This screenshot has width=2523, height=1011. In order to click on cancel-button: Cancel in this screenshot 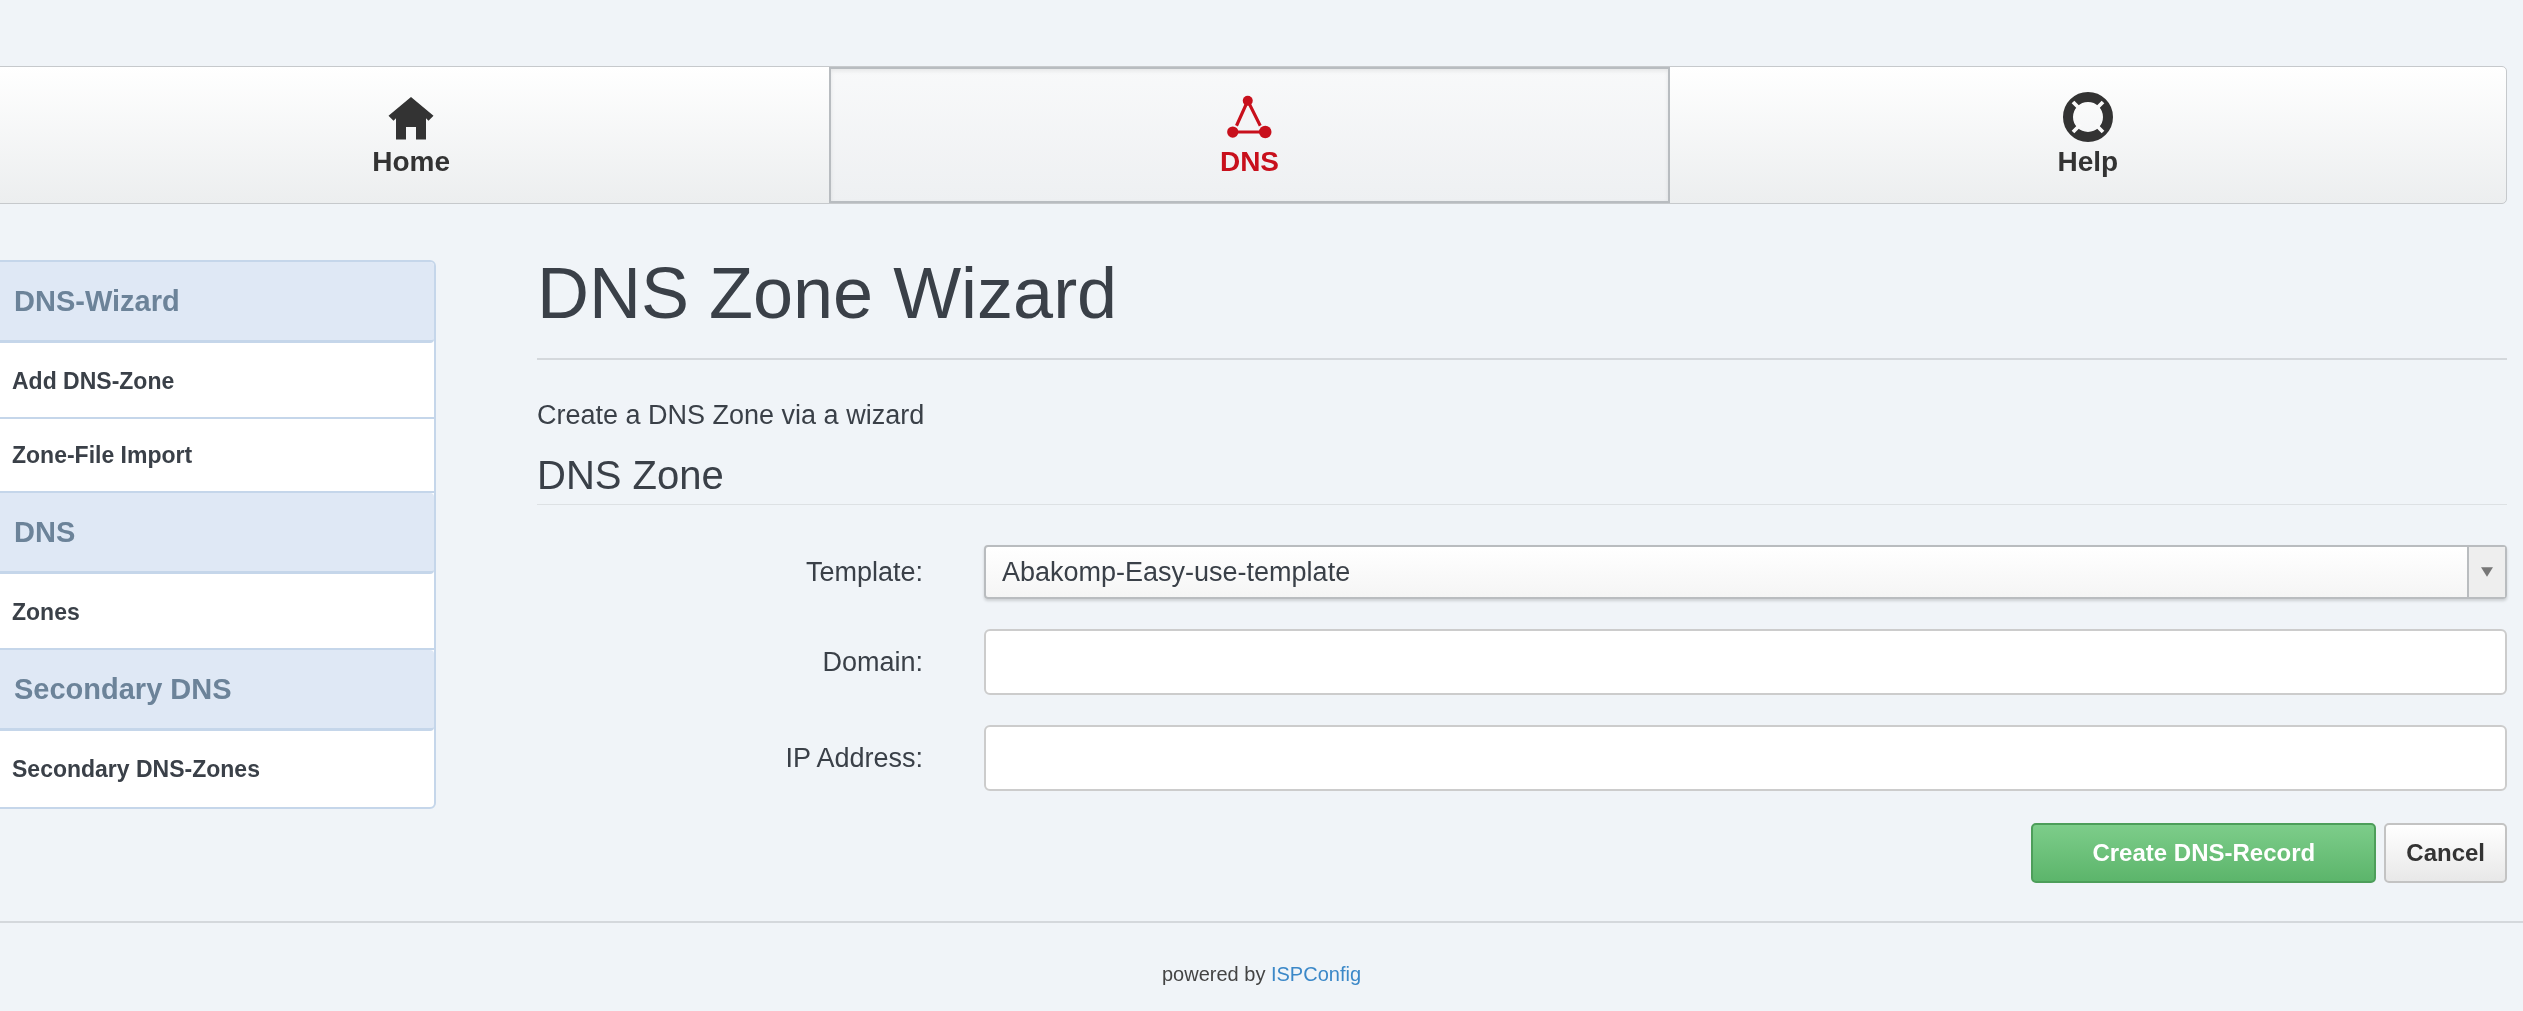, I will do `click(2445, 853)`.